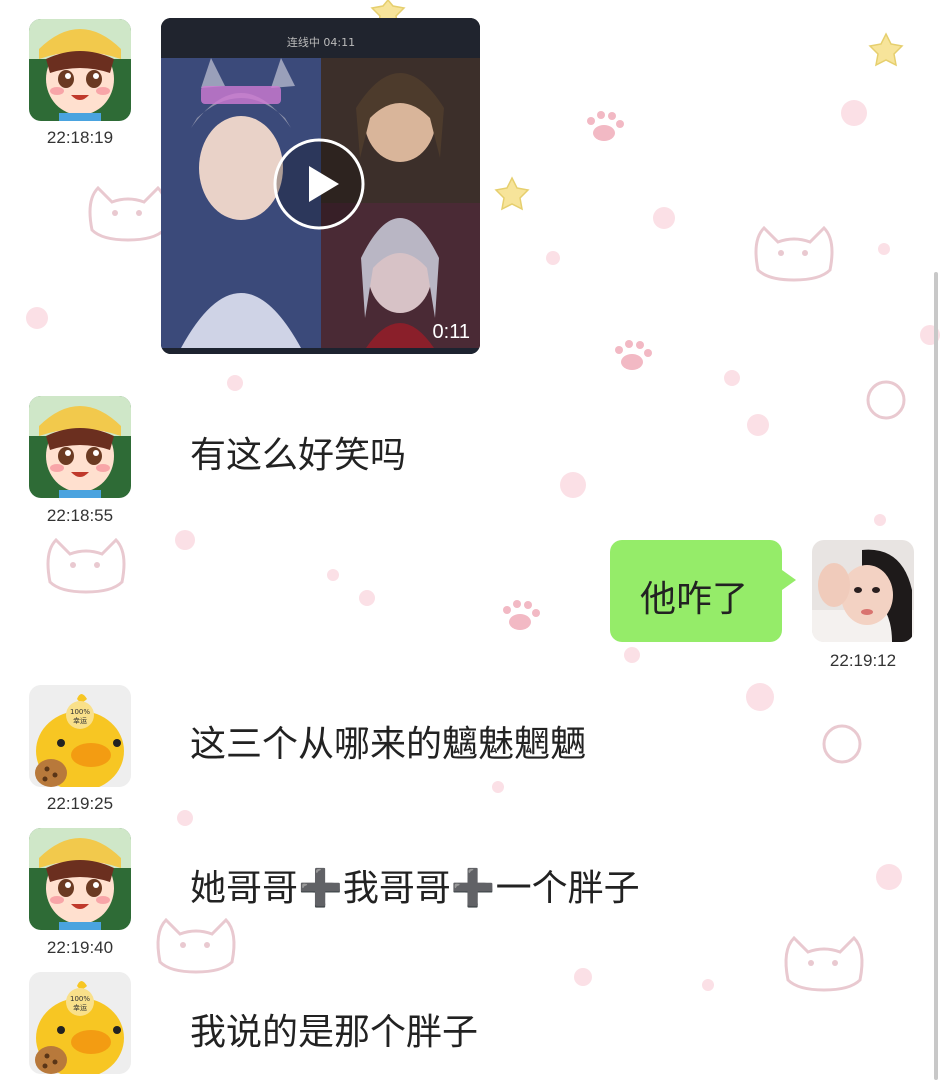 The height and width of the screenshot is (1080, 944). I want to click on play-icon, so click(319, 184).